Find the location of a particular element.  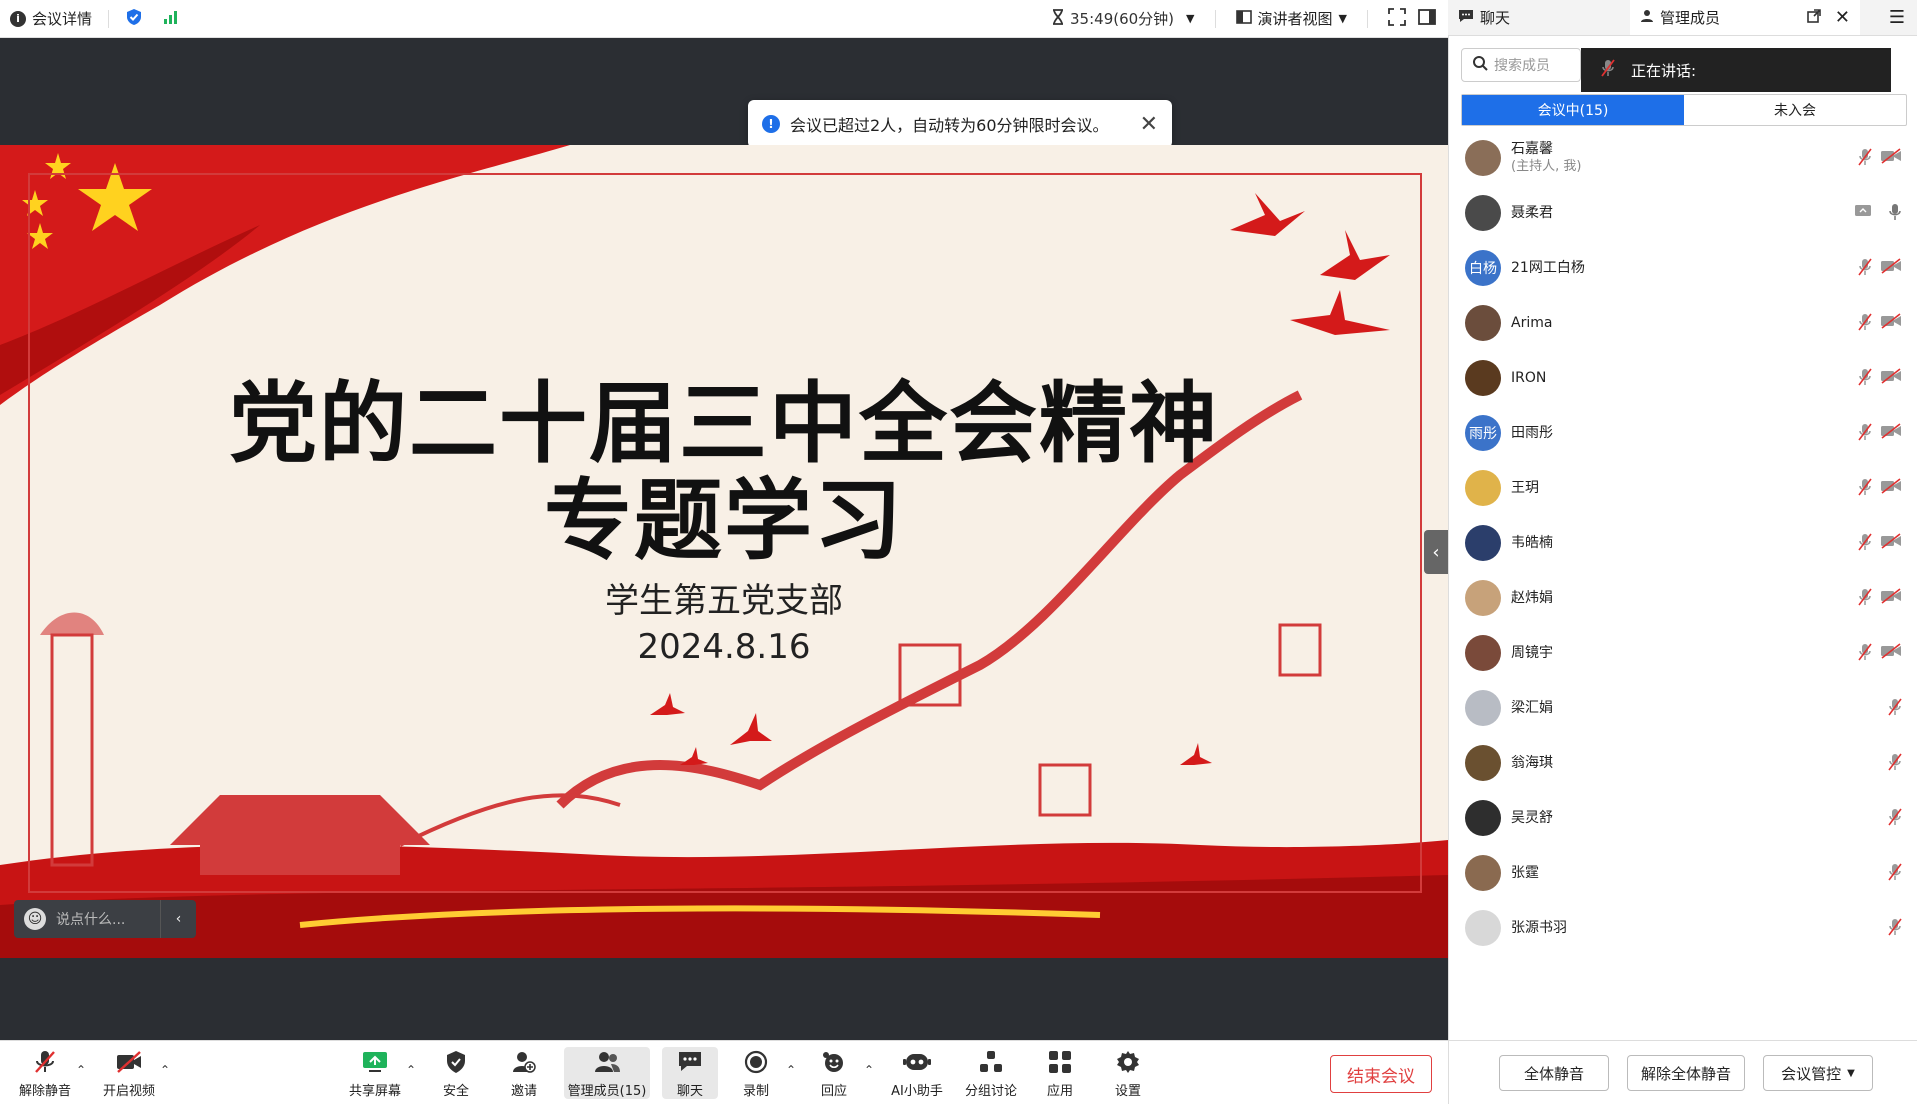

timer: 35:49(60分钟) ▼ is located at coordinates (1123, 18).